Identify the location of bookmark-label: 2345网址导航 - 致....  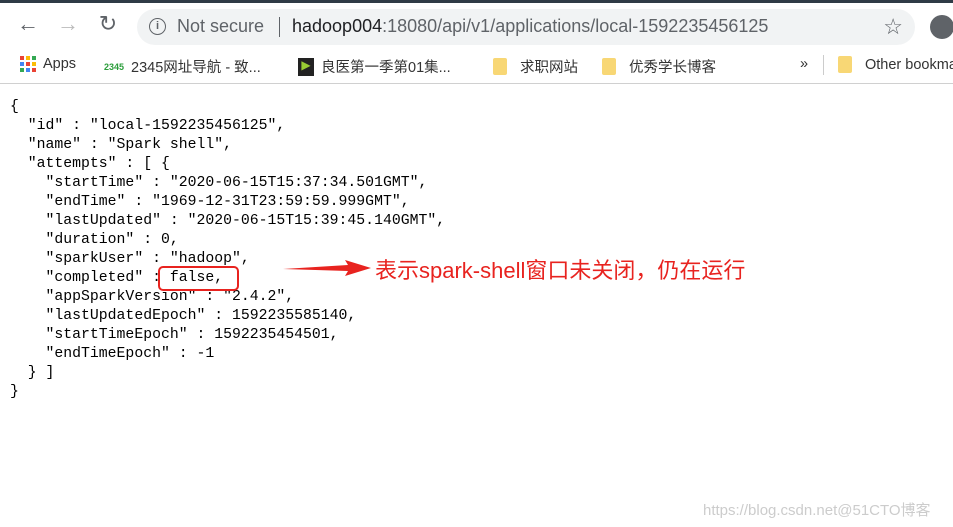
(196, 68).